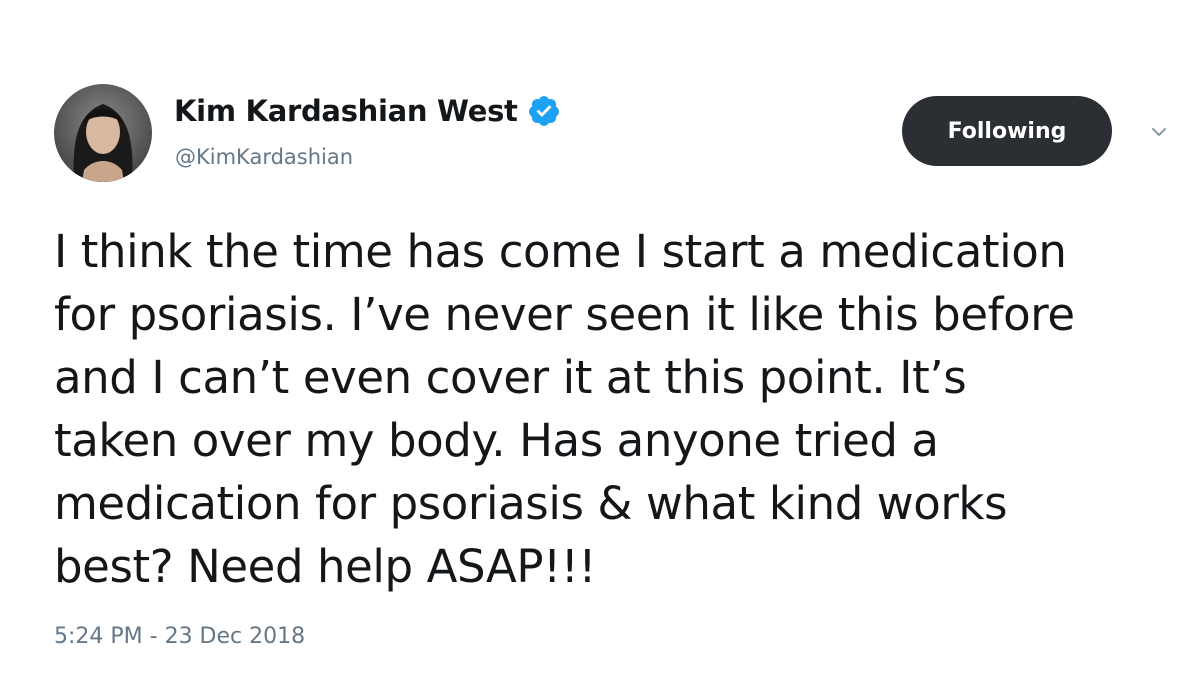 This screenshot has width=1200, height=684. I want to click on chevron-down-icon, so click(1159, 133).